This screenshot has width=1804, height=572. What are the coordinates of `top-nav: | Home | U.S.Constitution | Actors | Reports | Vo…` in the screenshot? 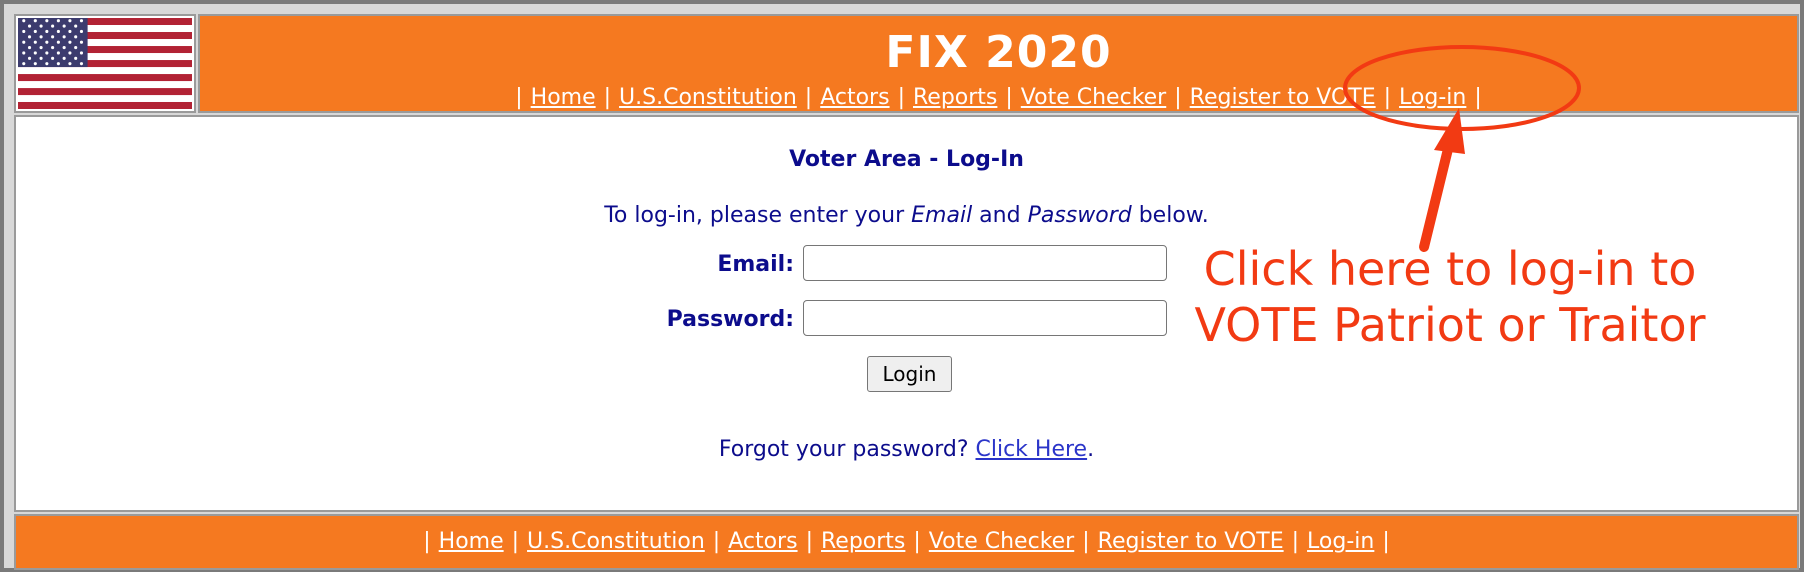 It's located at (998, 98).